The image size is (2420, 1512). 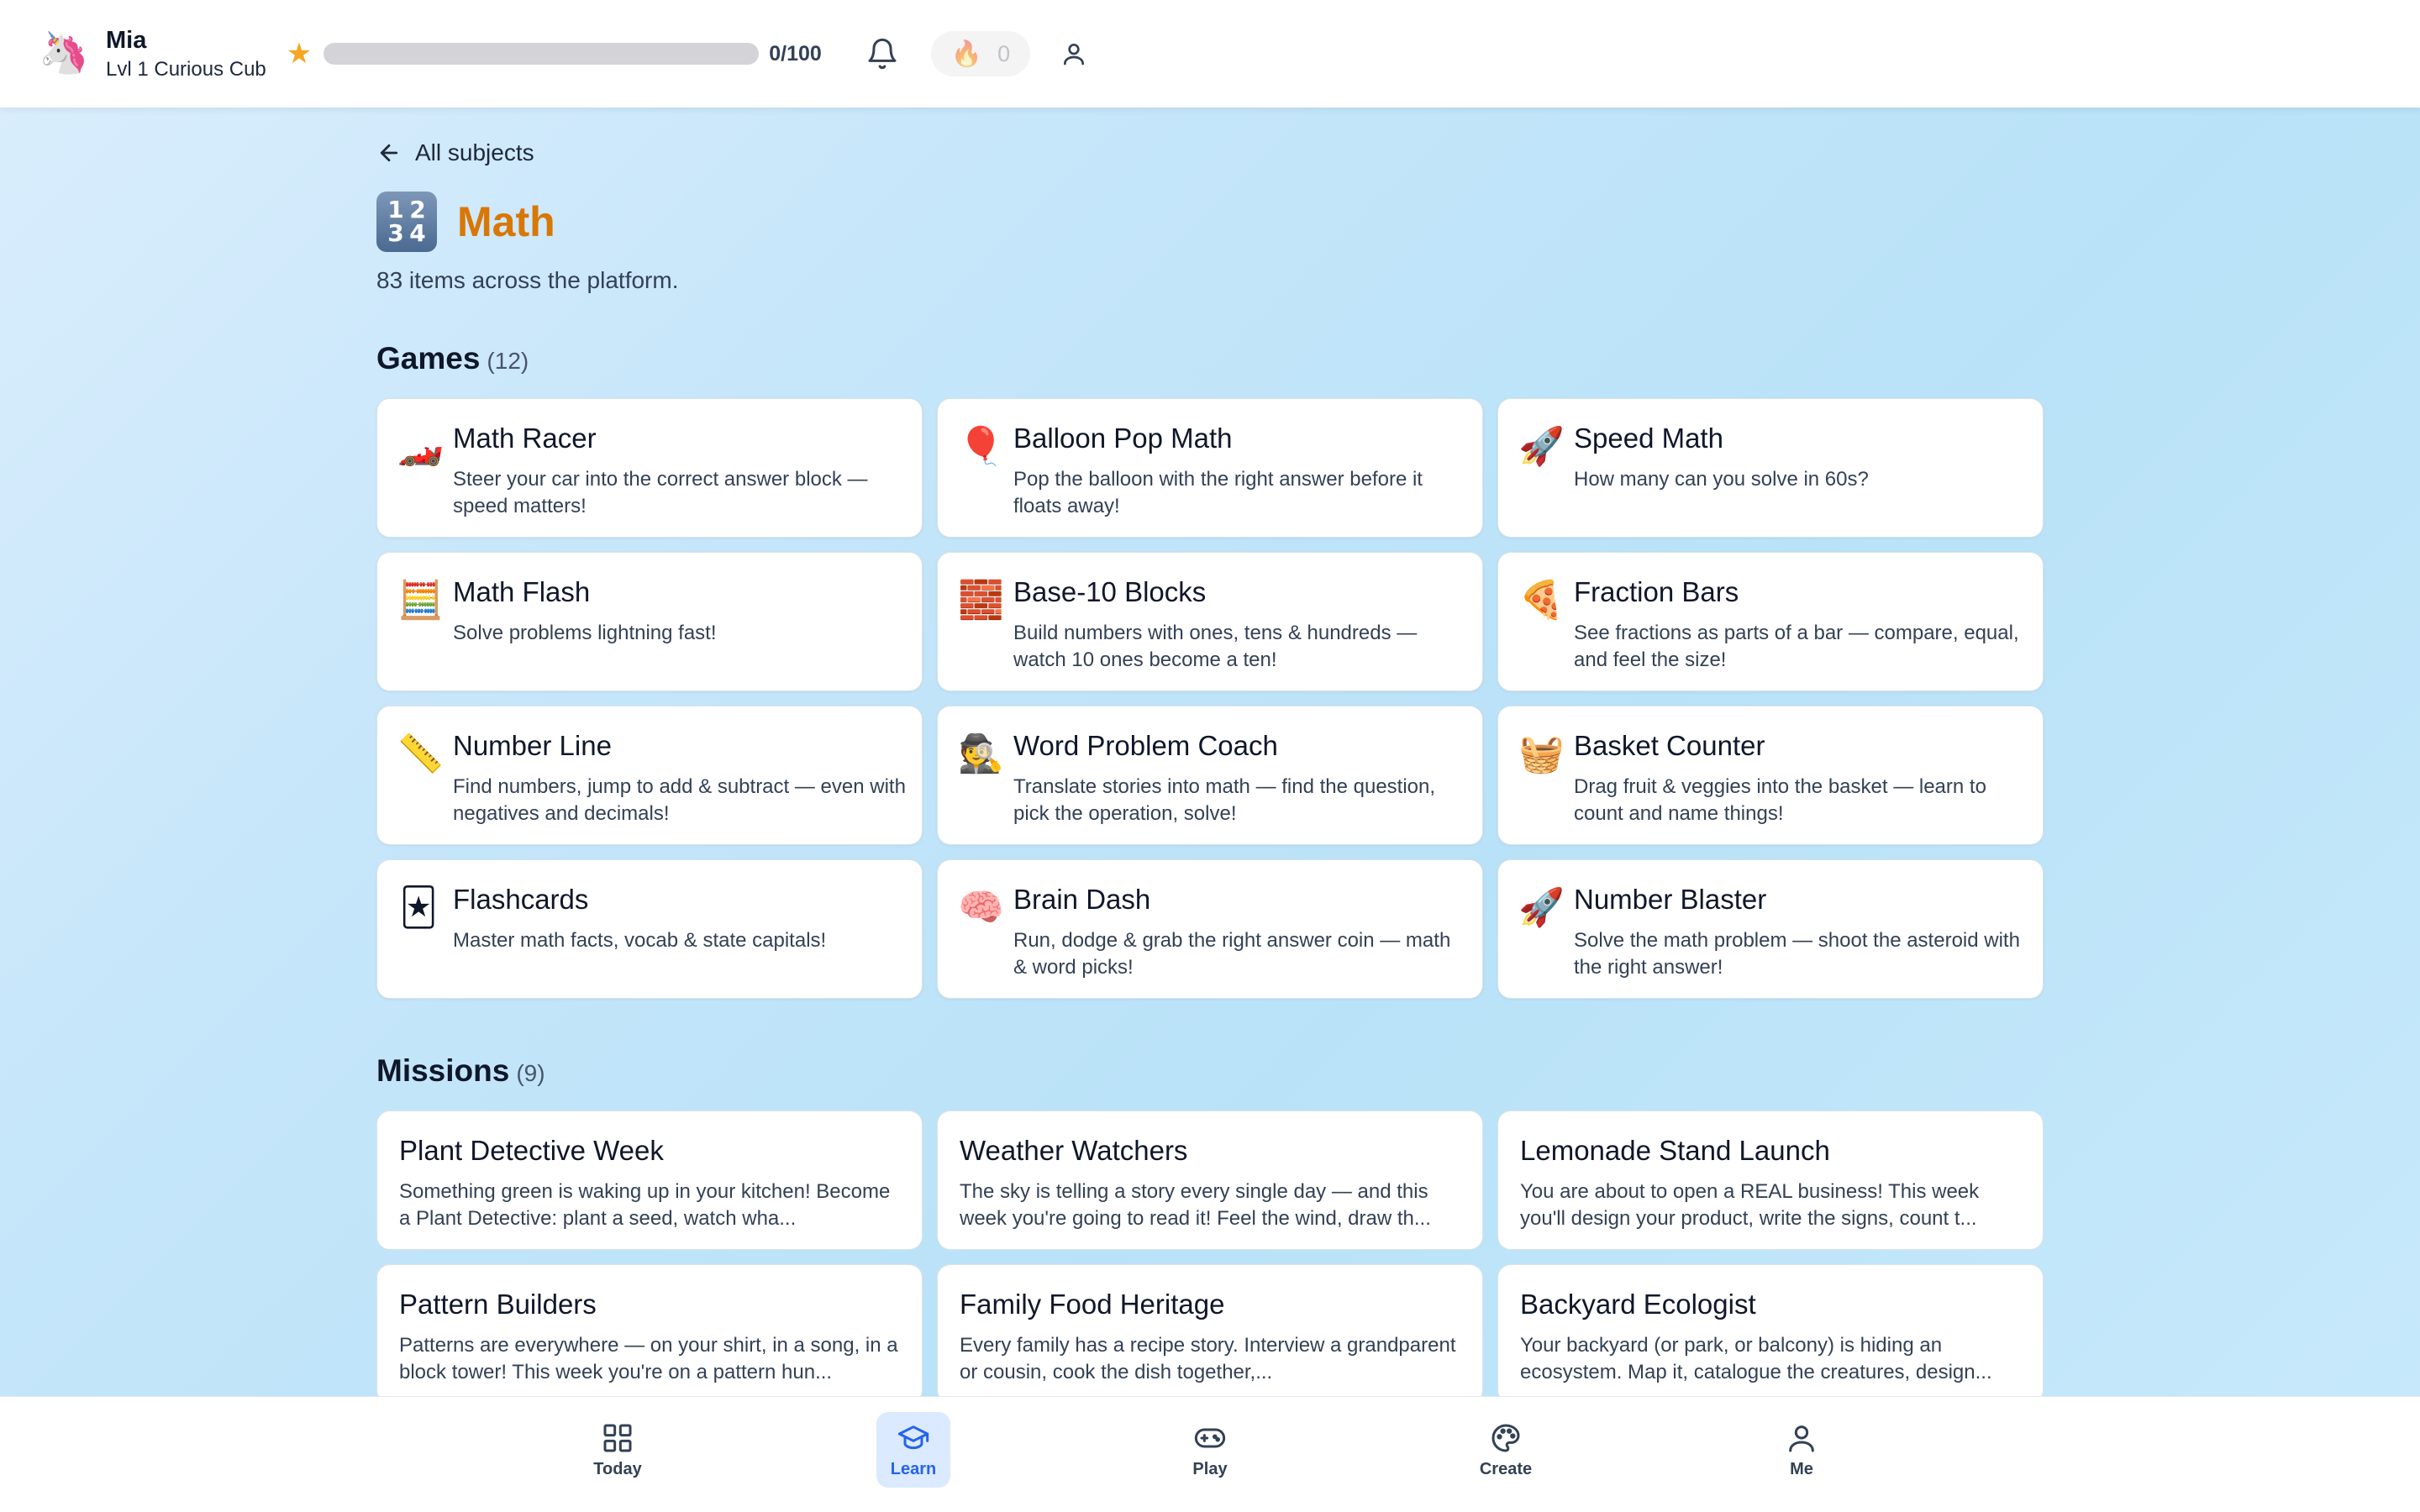 What do you see at coordinates (531, 1150) in the screenshot?
I see `mission-title: Plant Detective Week` at bounding box center [531, 1150].